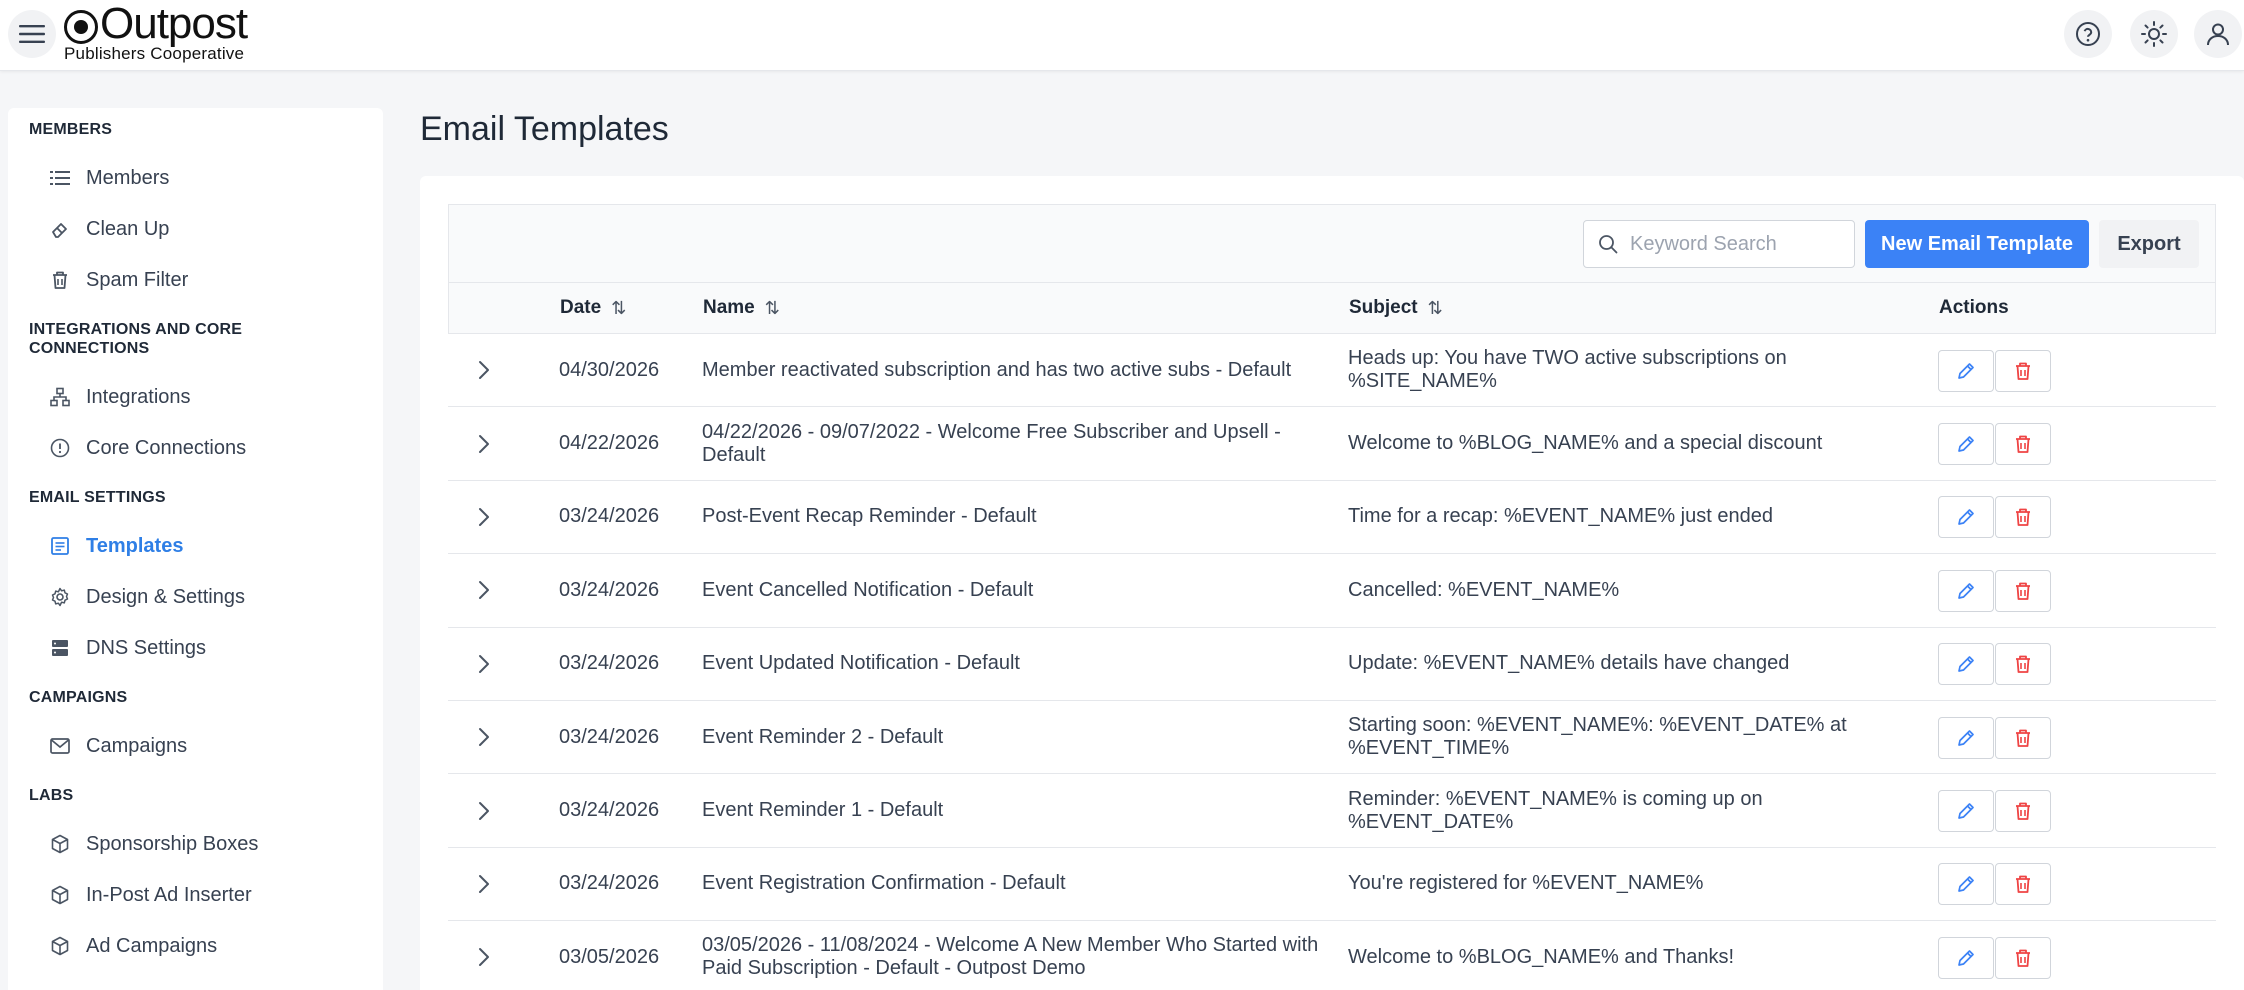 The width and height of the screenshot is (2244, 990). What do you see at coordinates (60, 746) in the screenshot?
I see `mail-icon` at bounding box center [60, 746].